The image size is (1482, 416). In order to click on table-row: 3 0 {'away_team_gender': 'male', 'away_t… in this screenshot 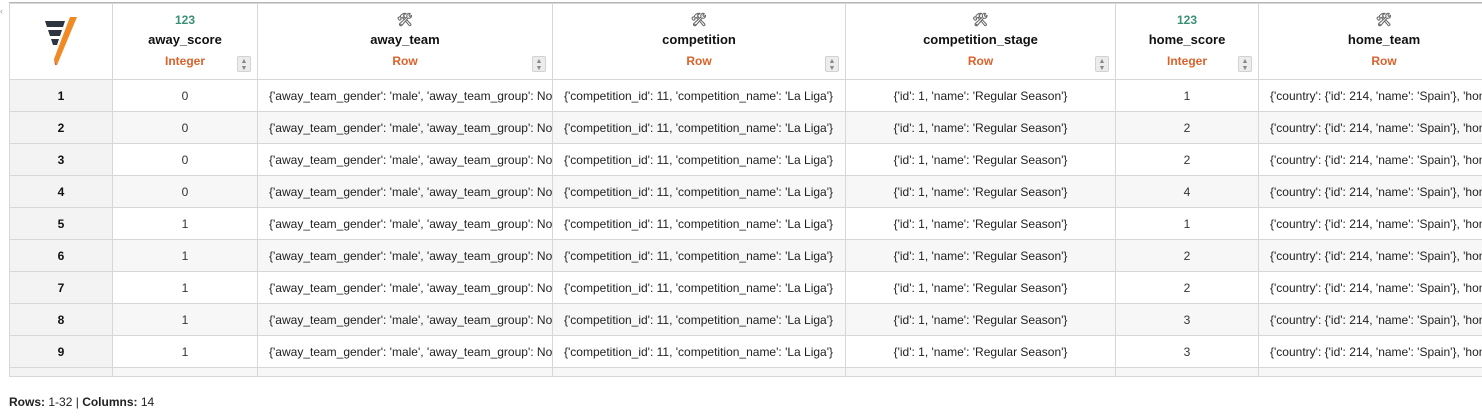, I will do `click(745, 159)`.